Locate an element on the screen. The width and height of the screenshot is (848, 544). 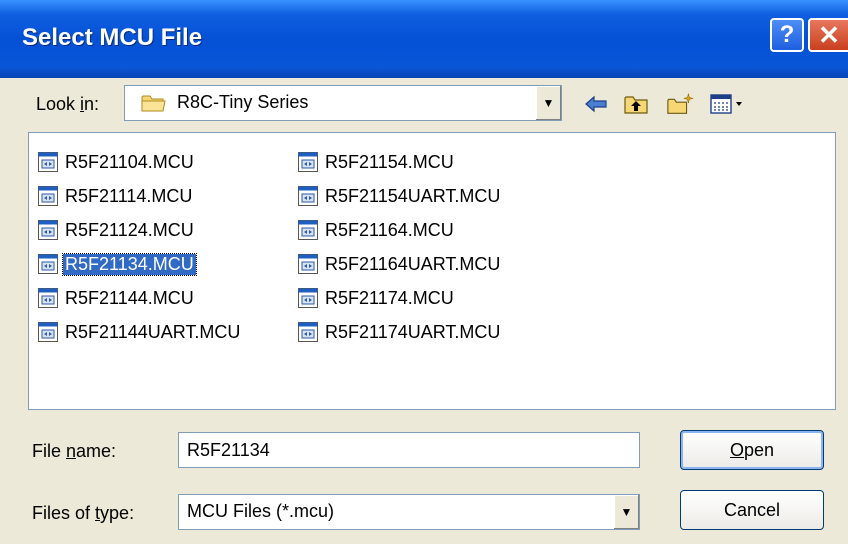
file-list-item: R5F21174UART.MCU is located at coordinates (399, 332).